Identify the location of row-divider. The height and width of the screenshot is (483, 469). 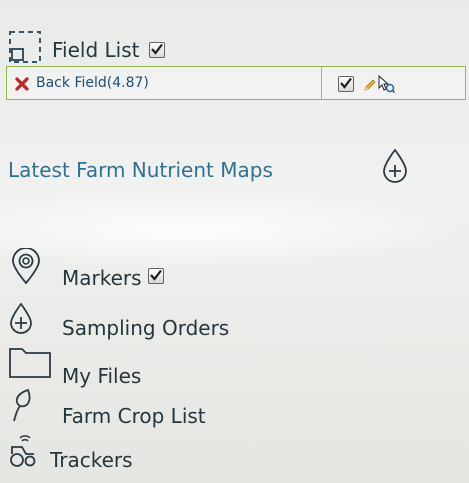
(321, 83).